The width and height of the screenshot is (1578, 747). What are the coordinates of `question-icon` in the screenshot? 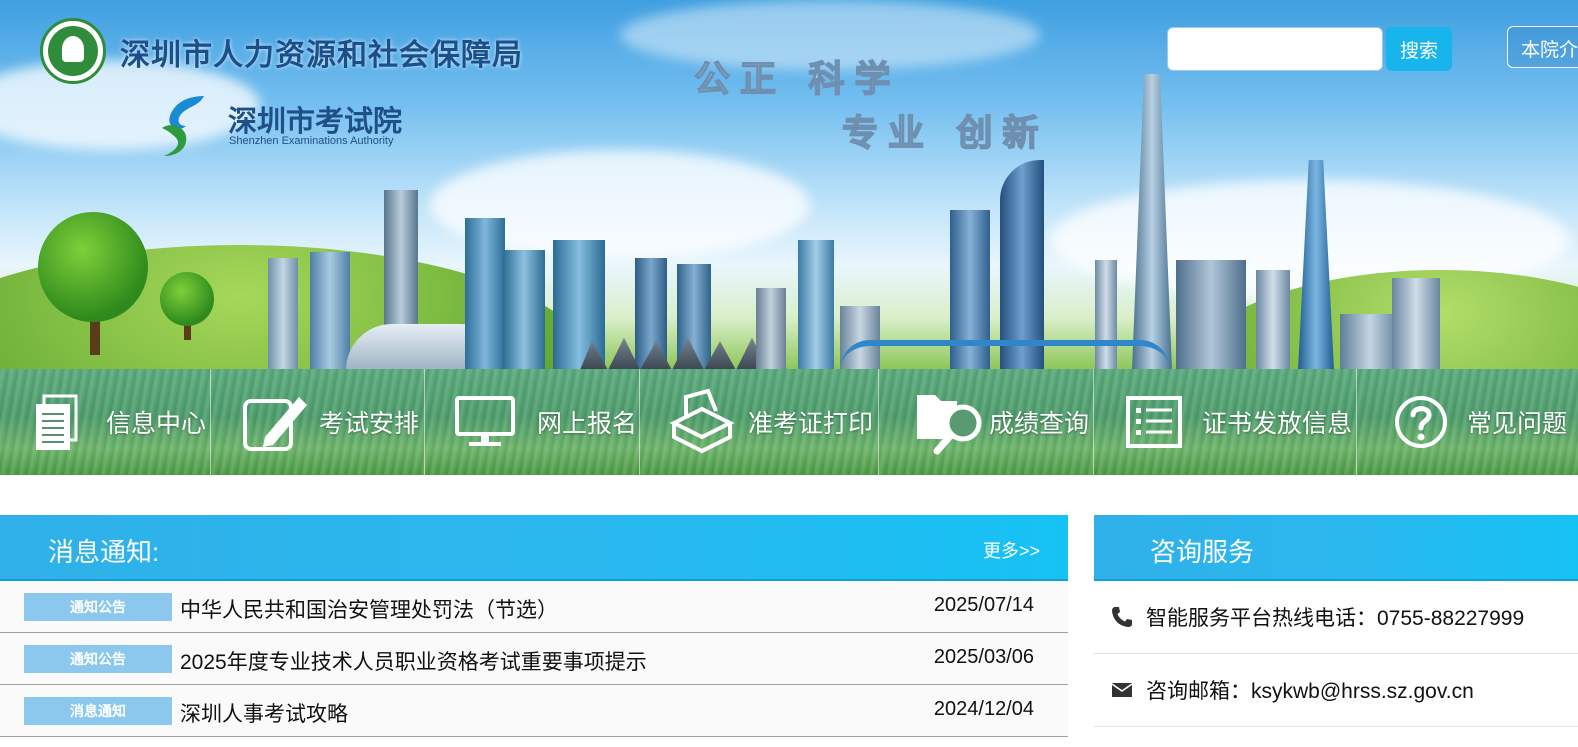 It's located at (1421, 422).